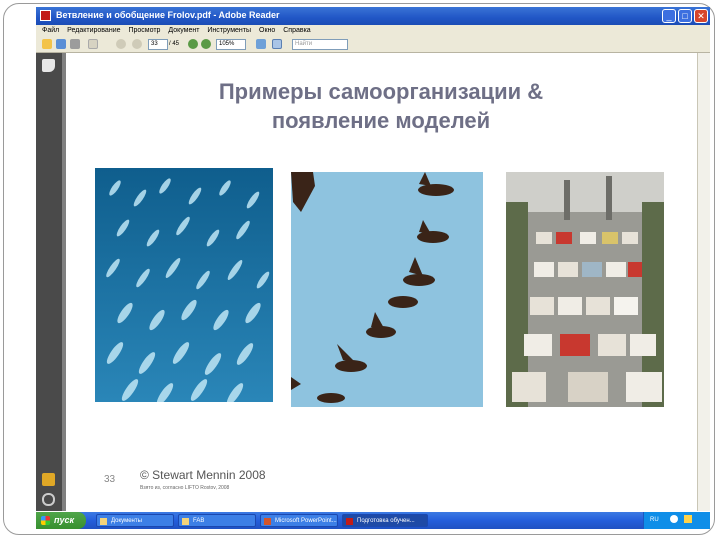 This screenshot has height=540, width=720. I want to click on title-line-1: Примеры самоорганизации &, so click(381, 91).